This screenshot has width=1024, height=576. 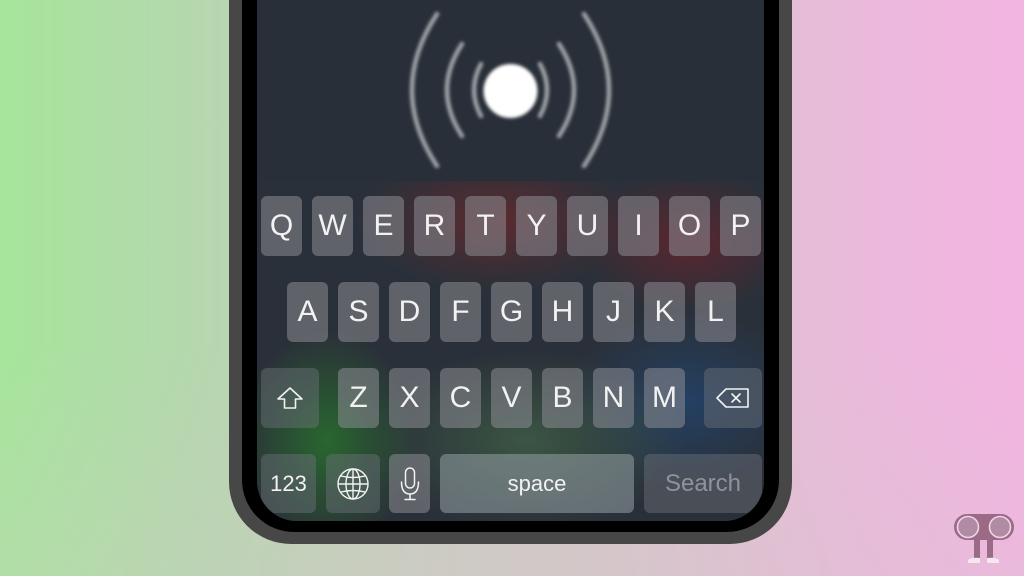 I want to click on key-q: Q, so click(x=281, y=226).